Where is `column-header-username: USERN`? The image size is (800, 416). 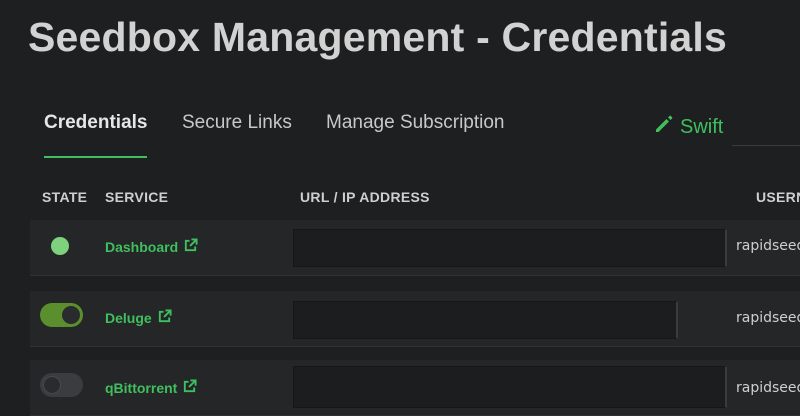 column-header-username: USERN is located at coordinates (778, 197).